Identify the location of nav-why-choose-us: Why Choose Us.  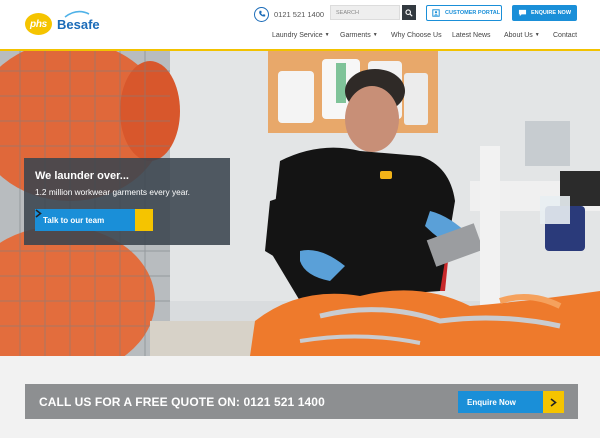
(416, 35).